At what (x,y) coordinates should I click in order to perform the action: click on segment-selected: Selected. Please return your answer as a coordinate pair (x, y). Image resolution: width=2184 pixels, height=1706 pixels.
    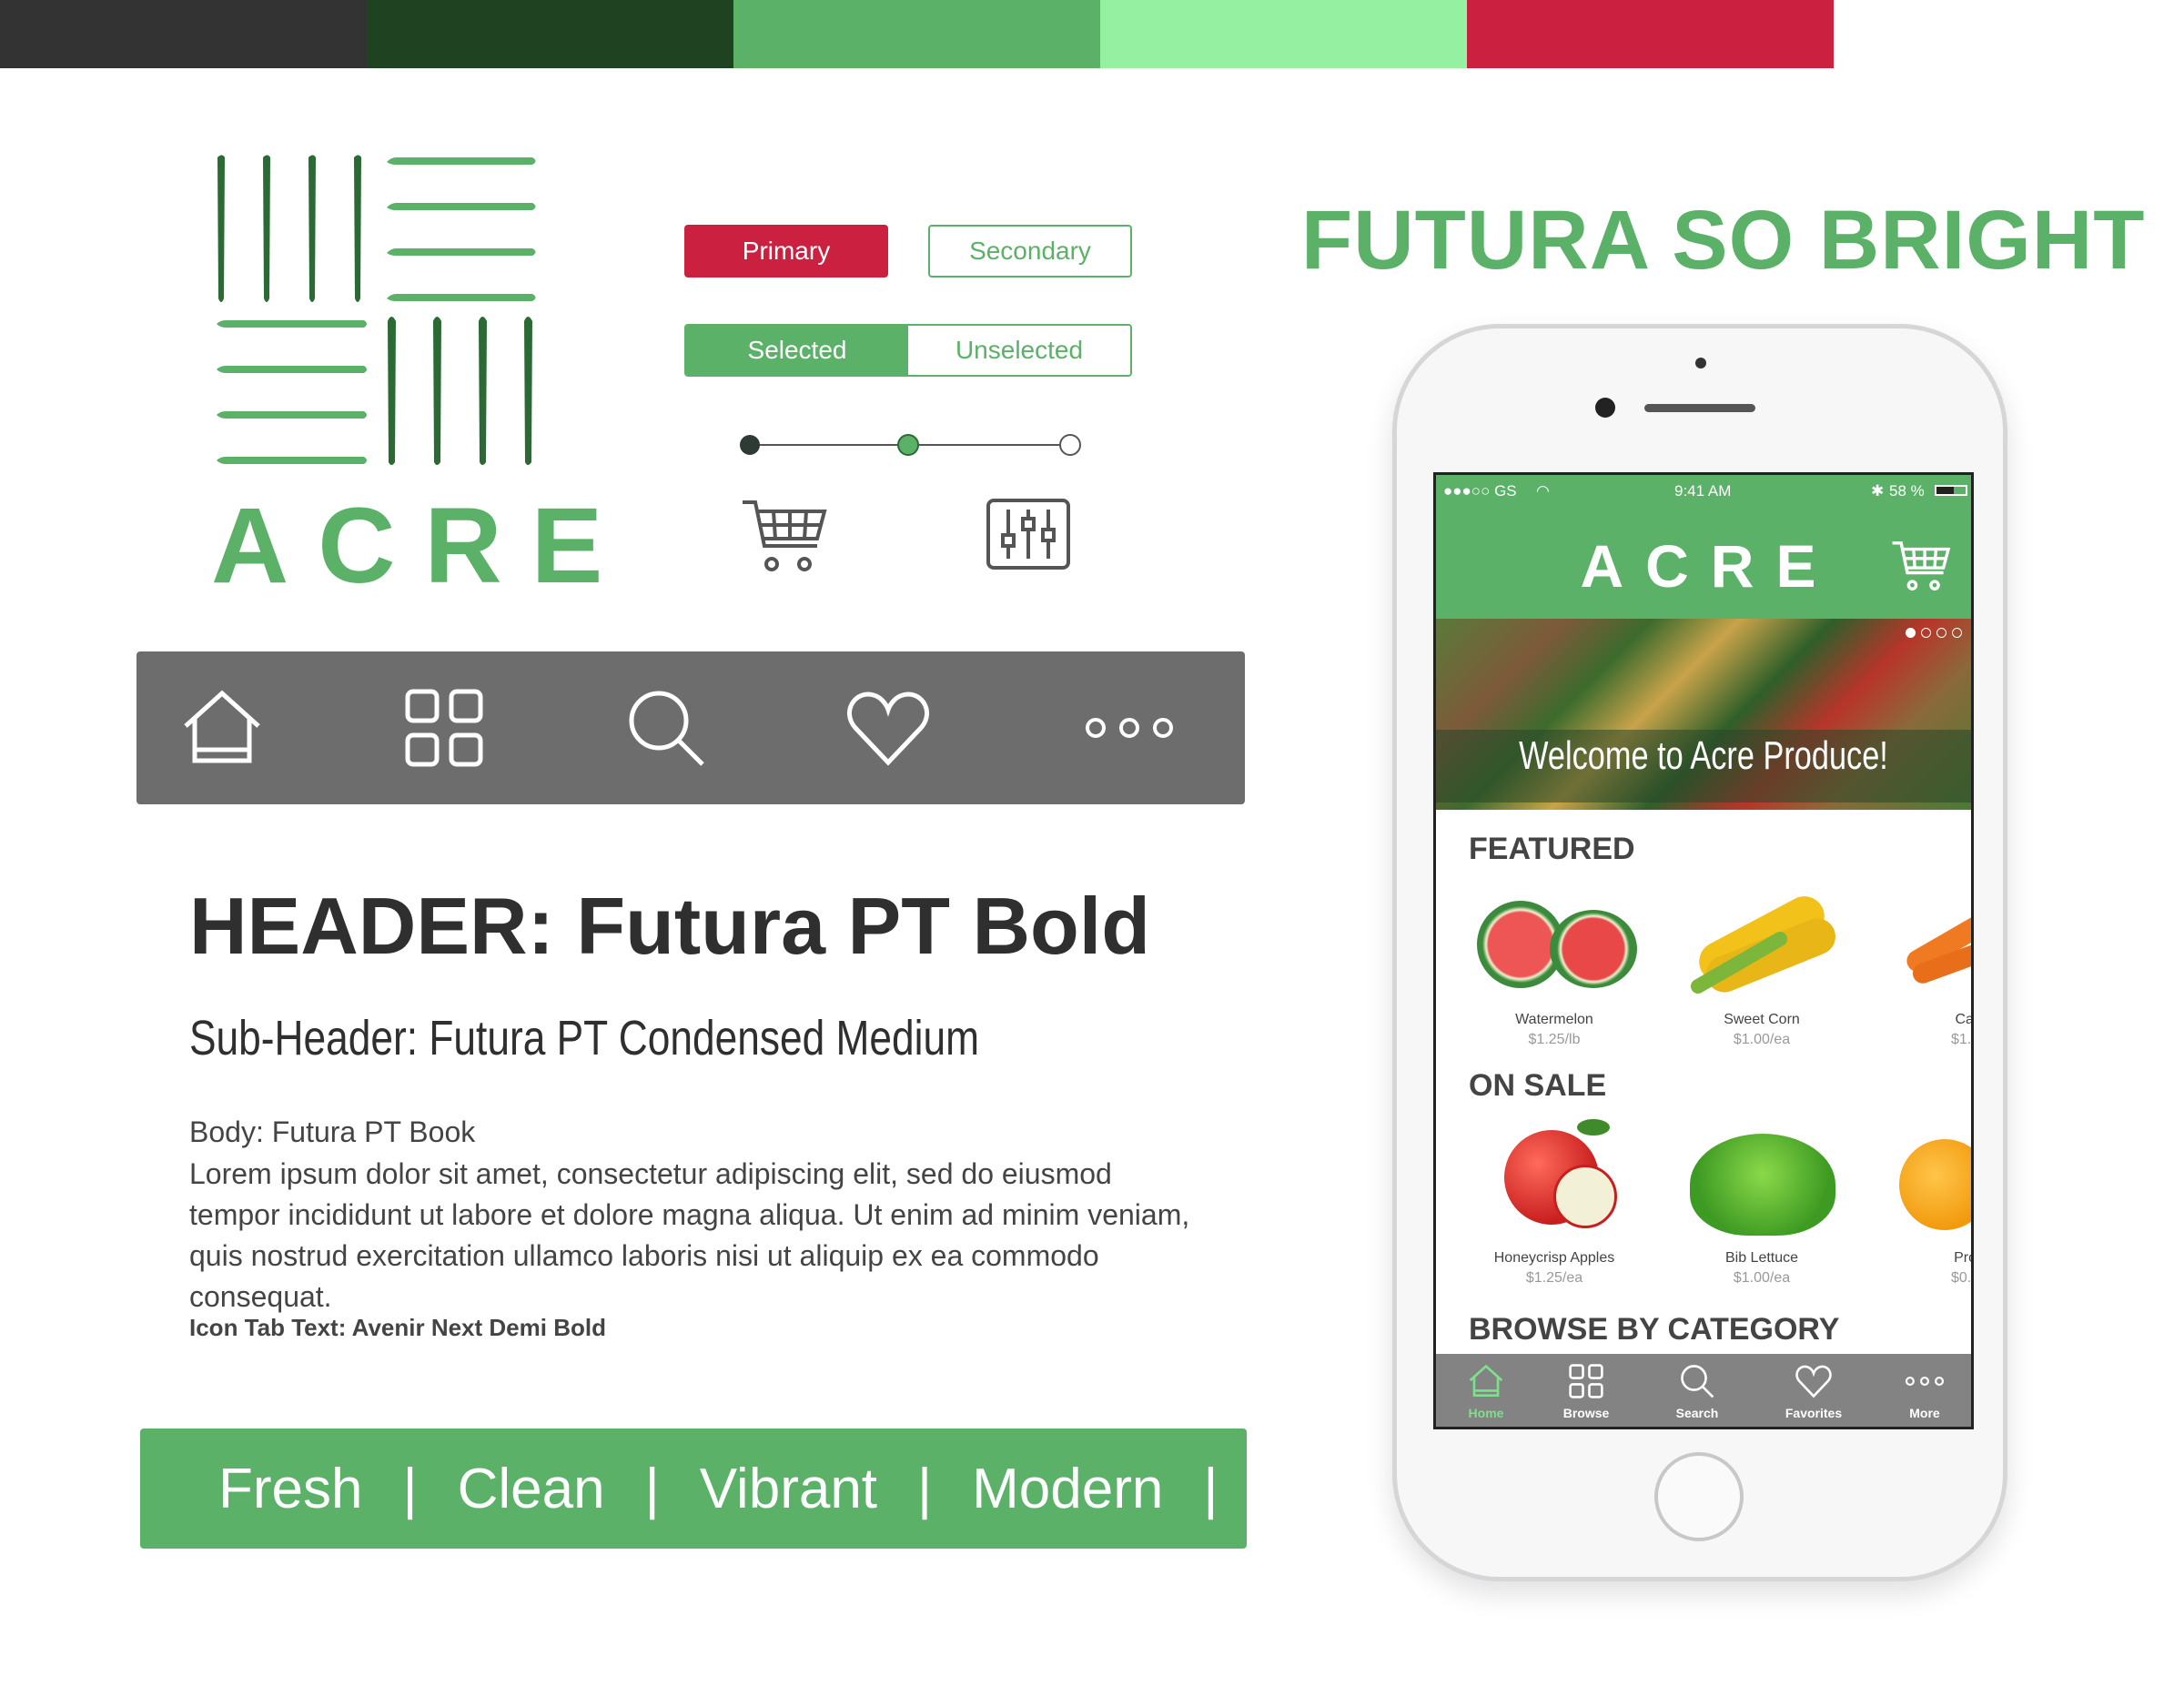
    Looking at the image, I should click on (797, 350).